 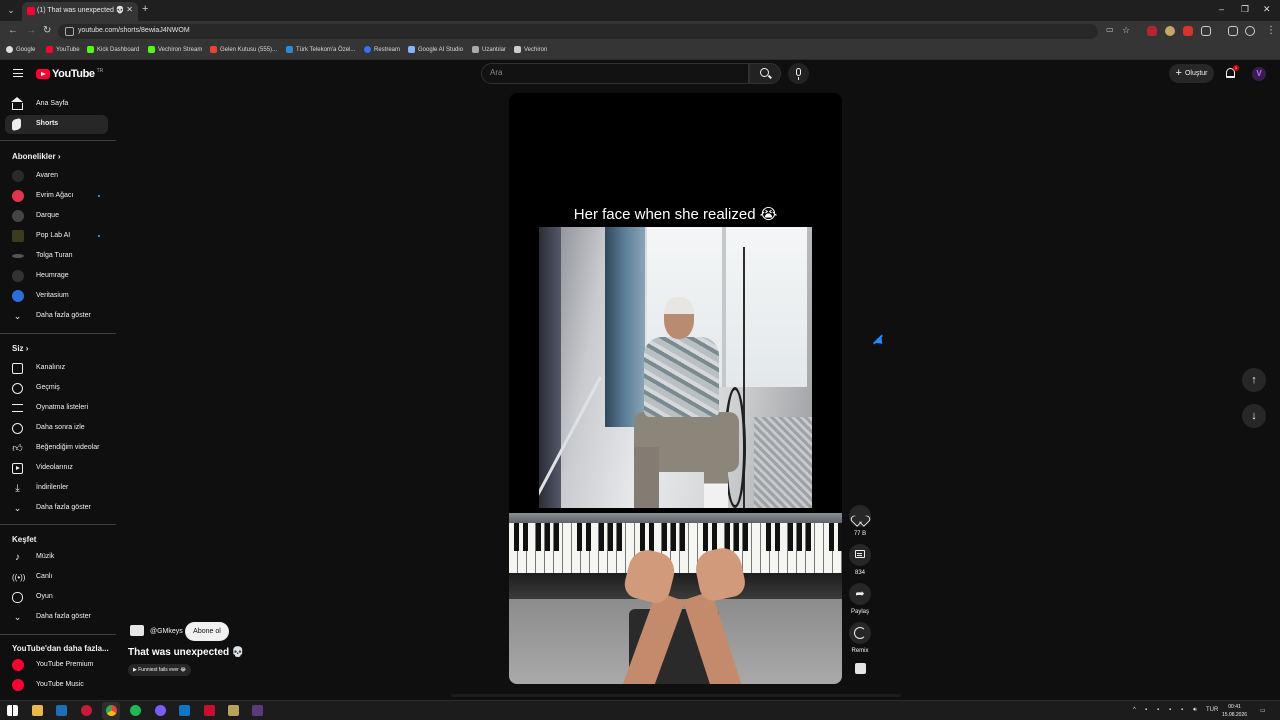 What do you see at coordinates (36, 156) in the screenshot?
I see `subscriptions-heading: Abonelikler ›` at bounding box center [36, 156].